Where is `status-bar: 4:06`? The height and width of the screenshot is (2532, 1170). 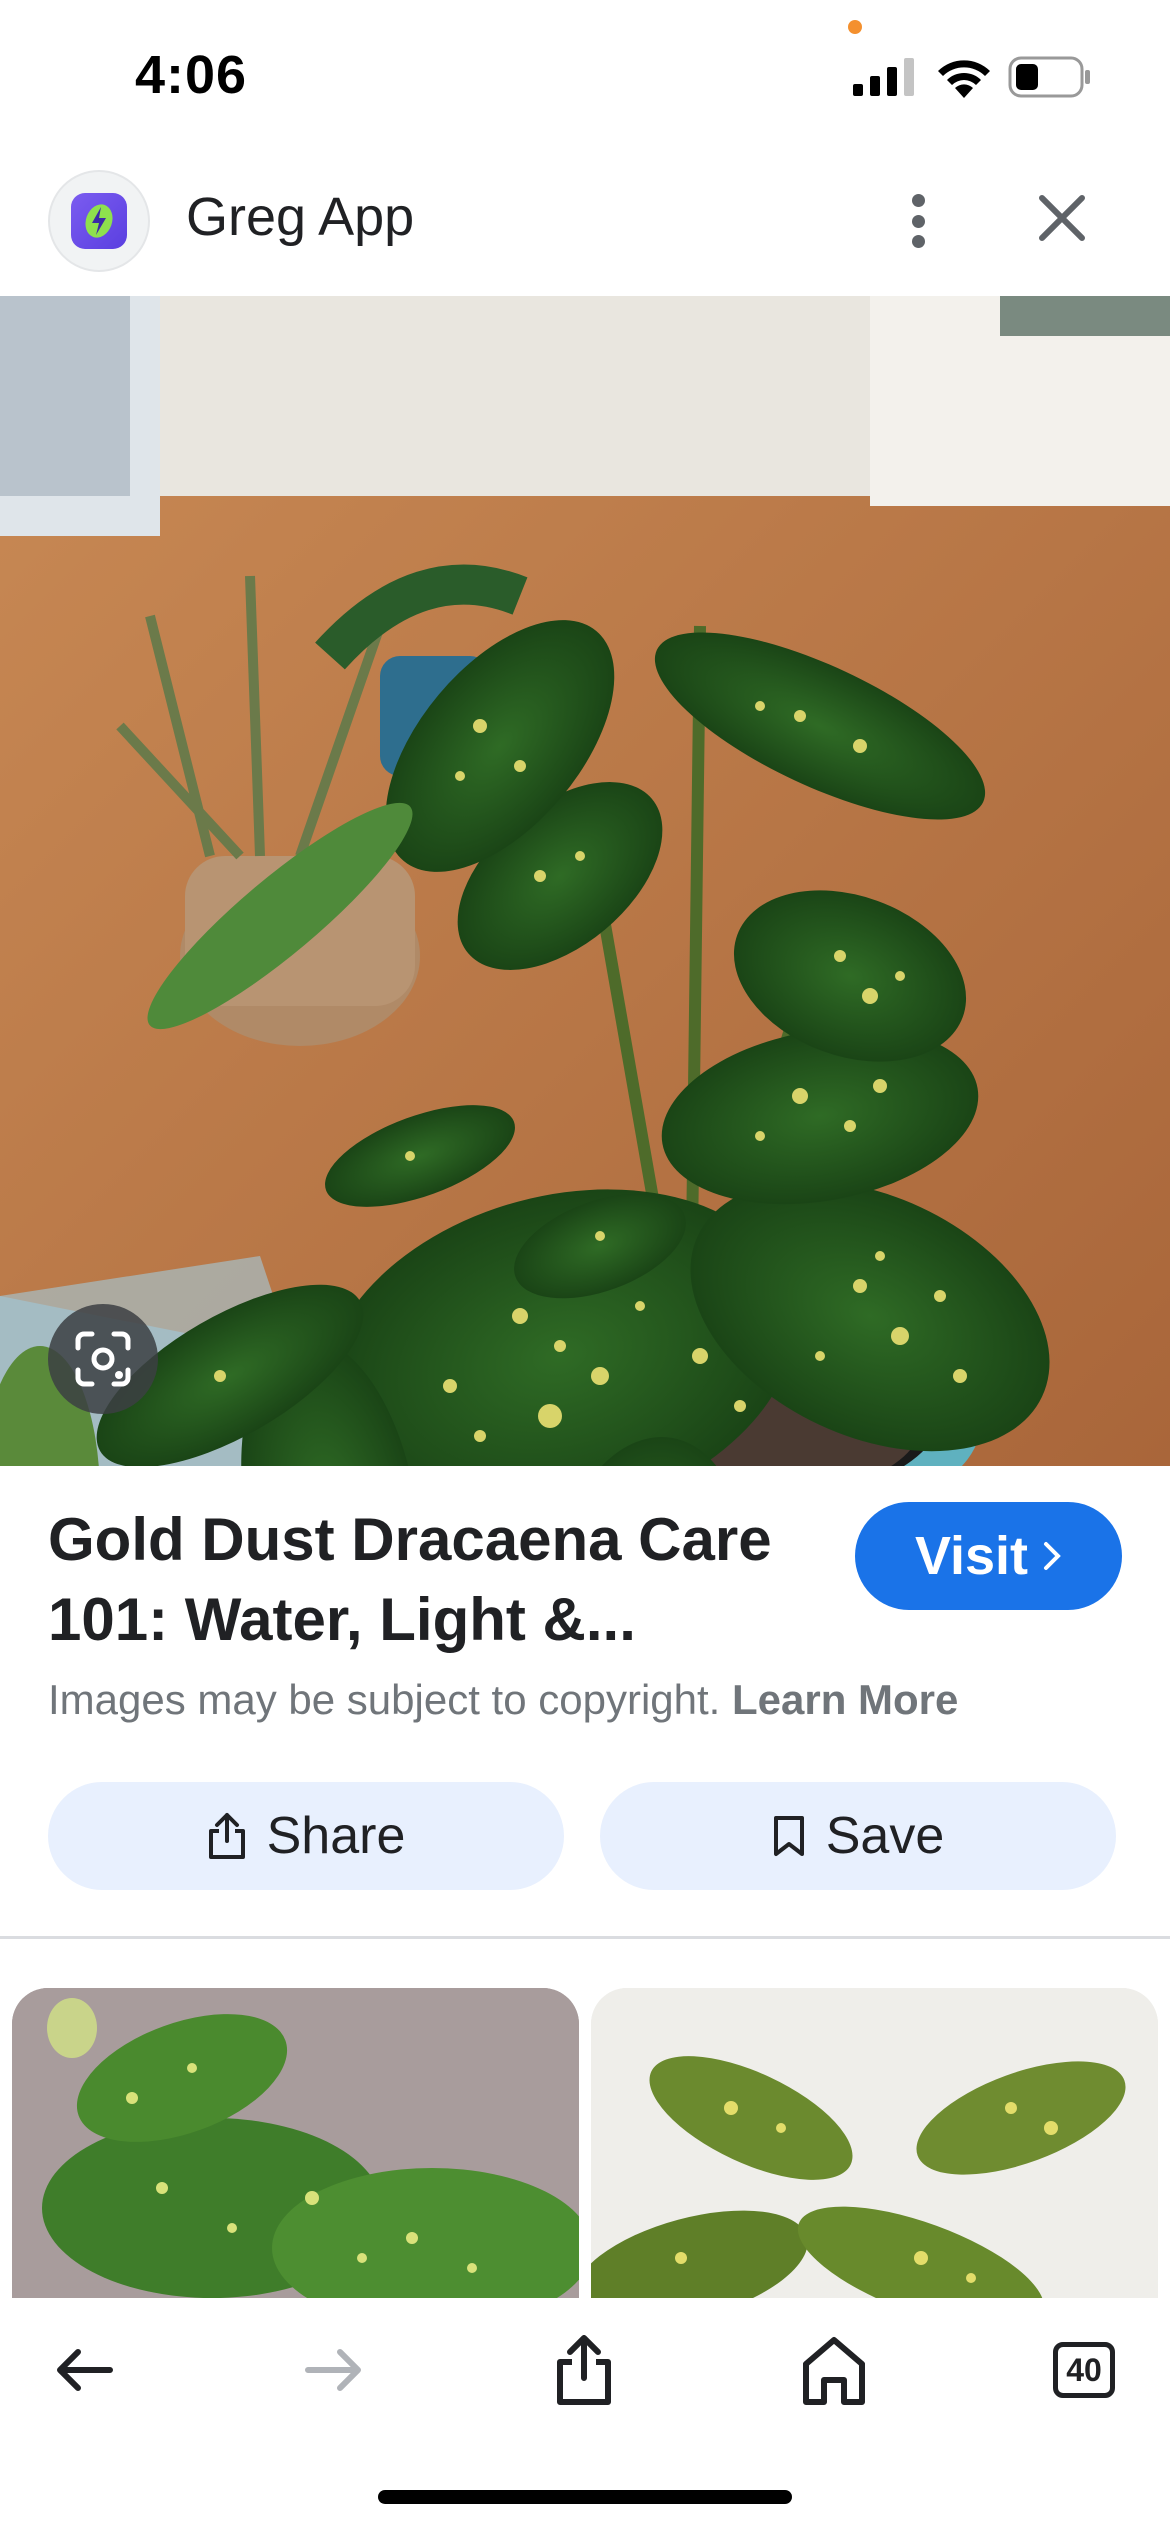 status-bar: 4:06 is located at coordinates (585, 75).